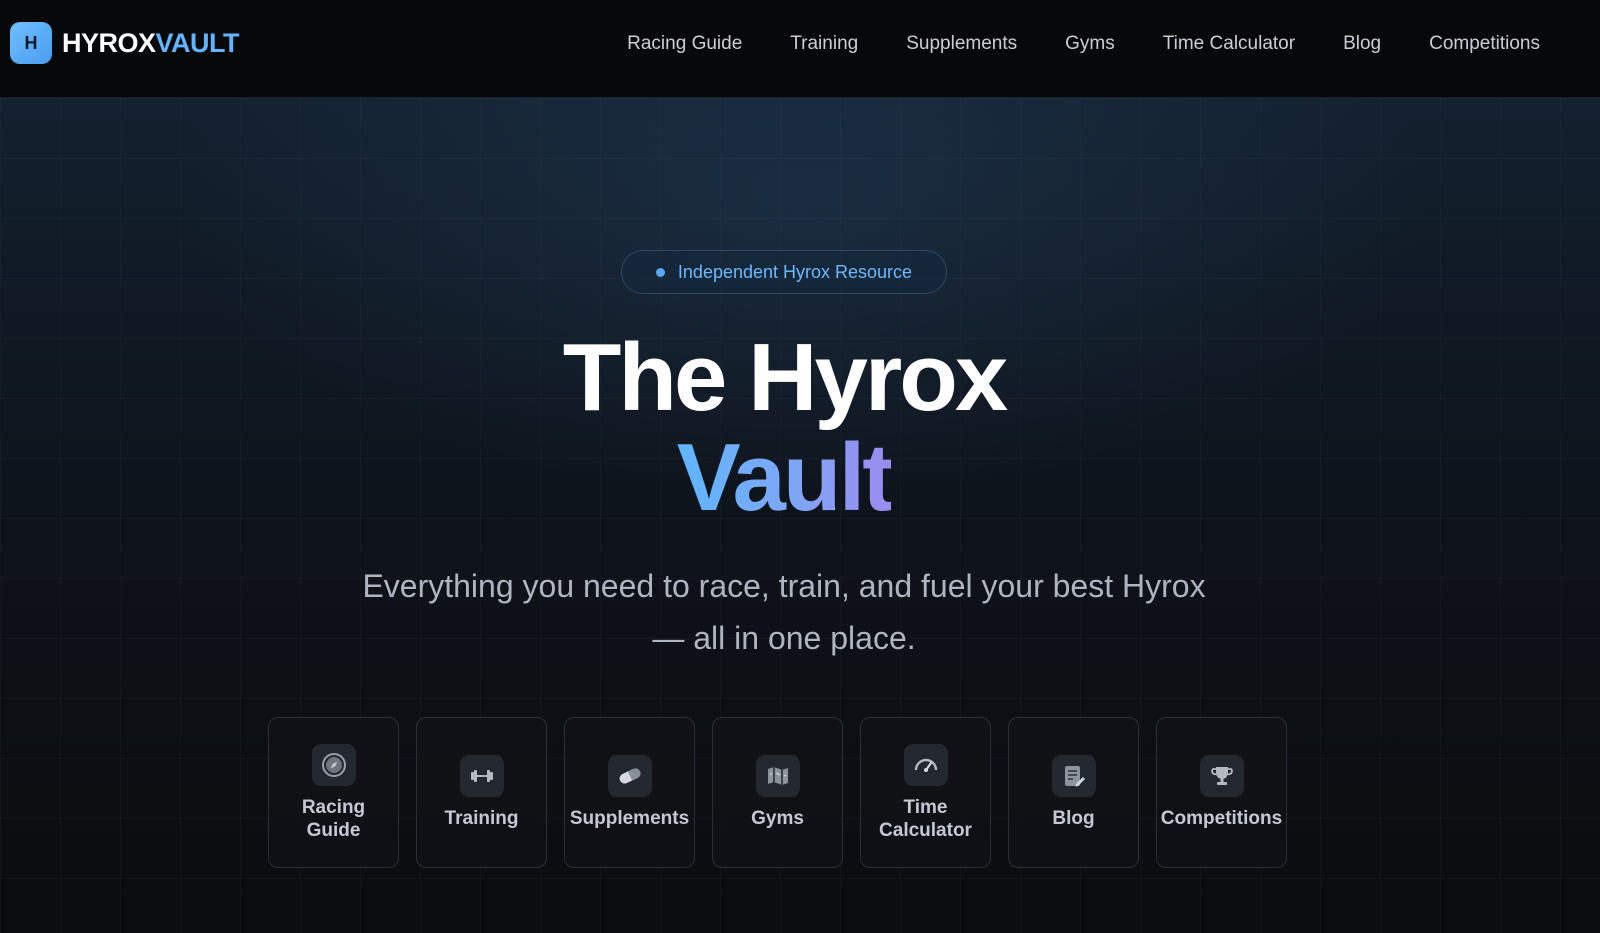 Image resolution: width=1600 pixels, height=933 pixels. I want to click on card-supplements: Supplements, so click(629, 792).